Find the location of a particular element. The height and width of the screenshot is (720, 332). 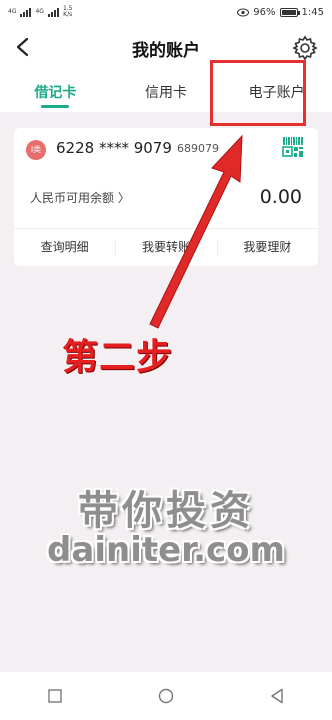

recents-button is located at coordinates (55, 696).